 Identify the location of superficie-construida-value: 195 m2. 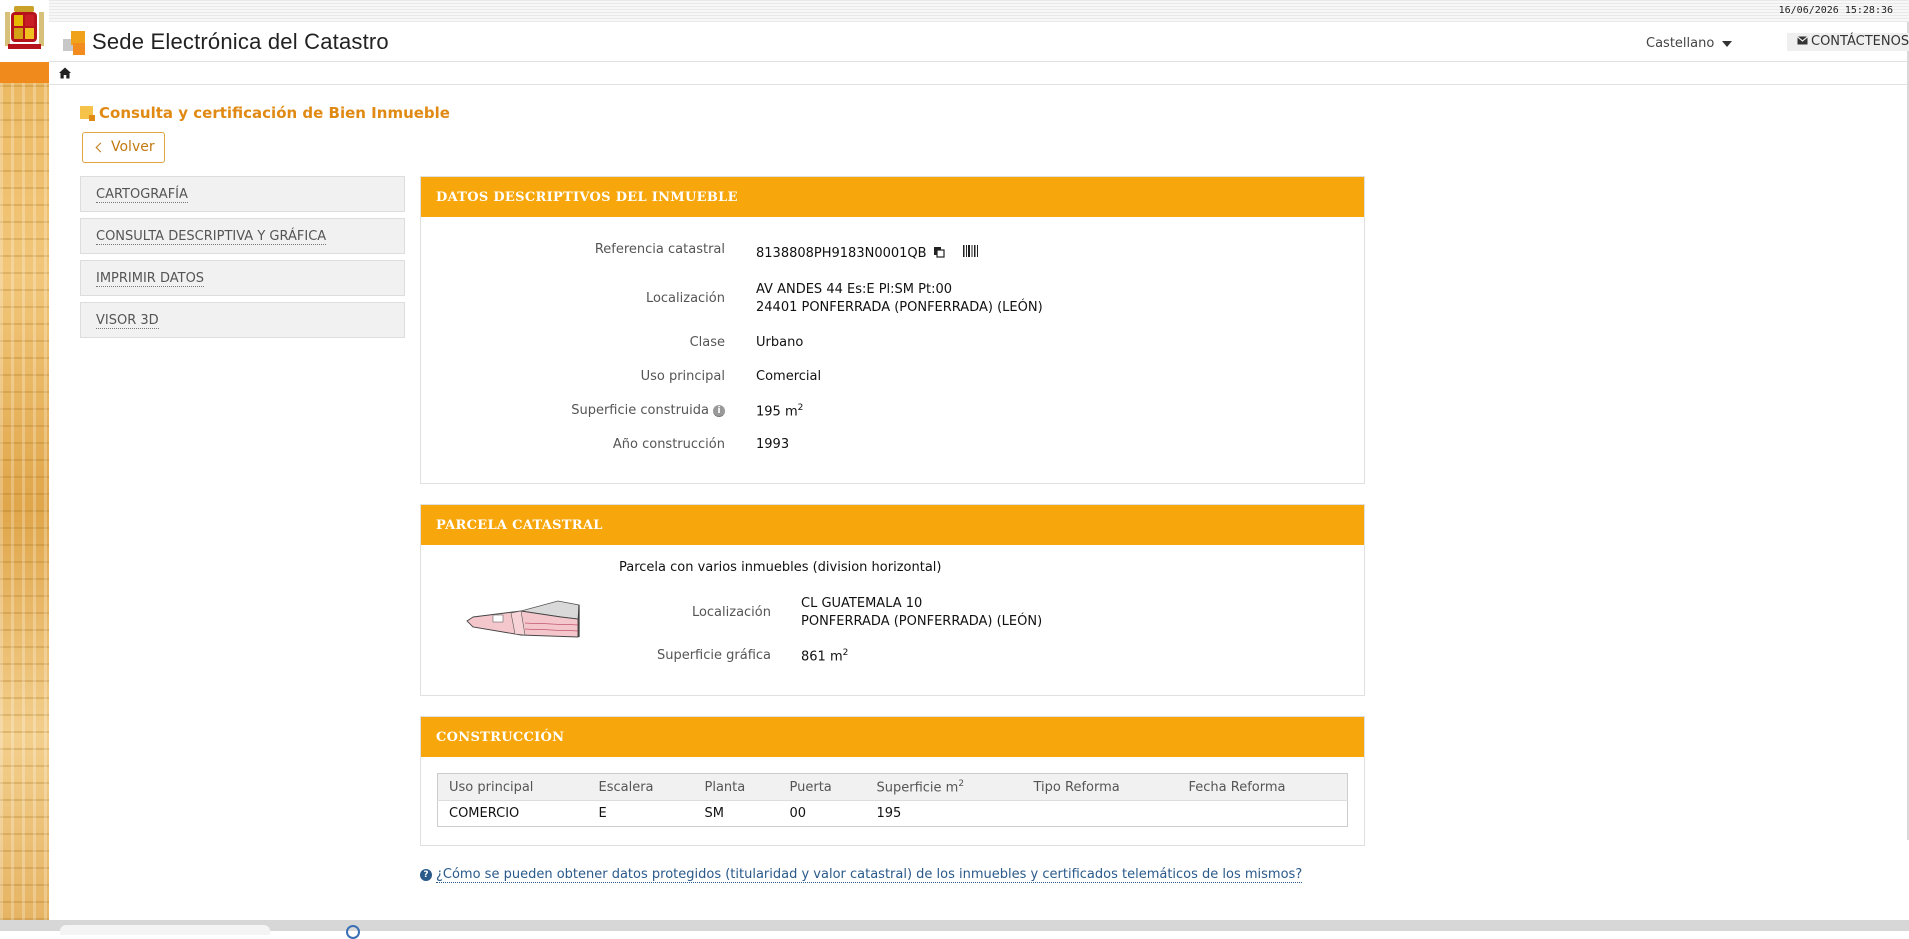
(779, 411).